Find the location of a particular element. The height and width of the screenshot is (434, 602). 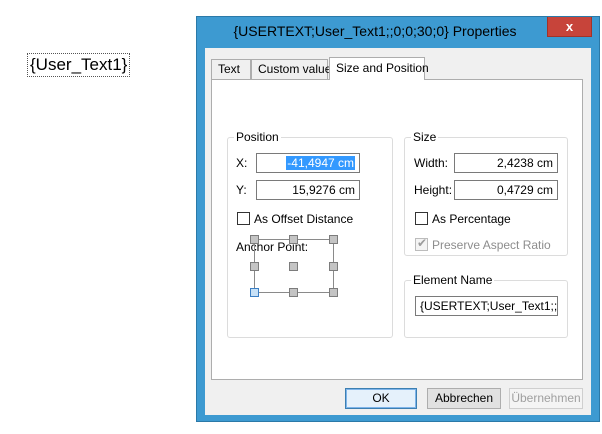

close-icon: x is located at coordinates (569, 26).